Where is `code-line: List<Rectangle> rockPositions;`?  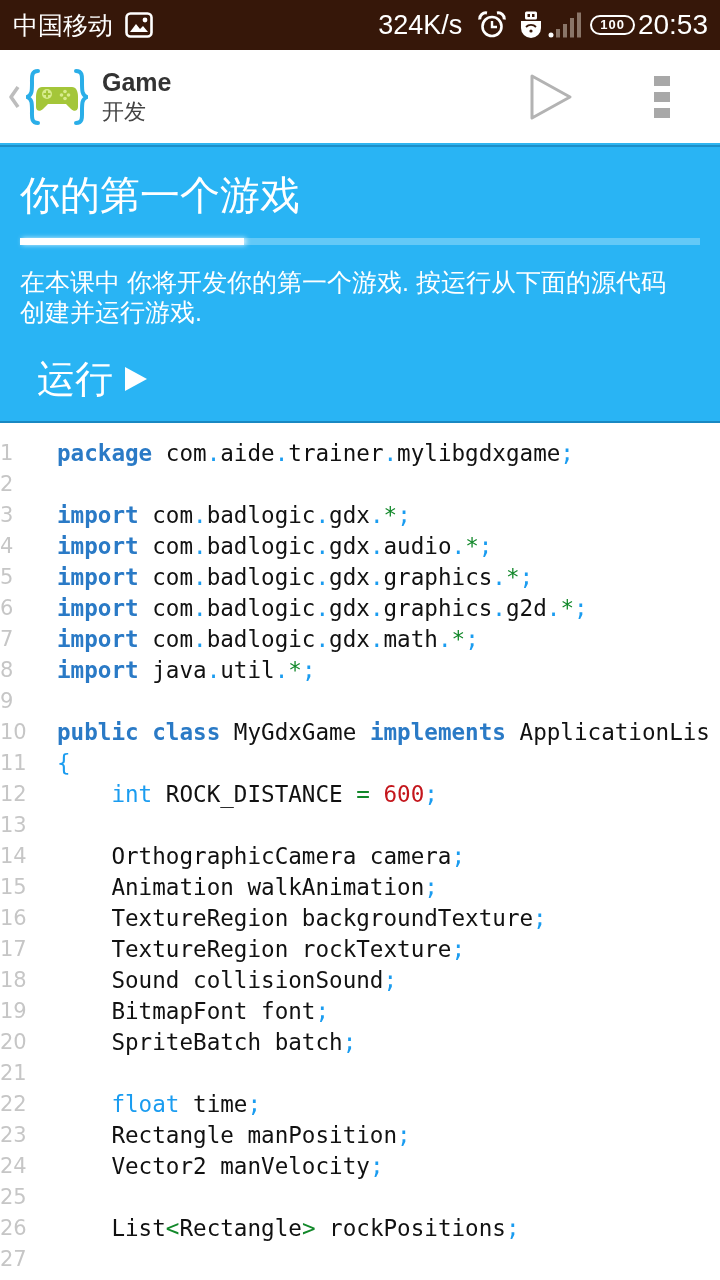
code-line: List<Rectangle> rockPositions; is located at coordinates (315, 1228).